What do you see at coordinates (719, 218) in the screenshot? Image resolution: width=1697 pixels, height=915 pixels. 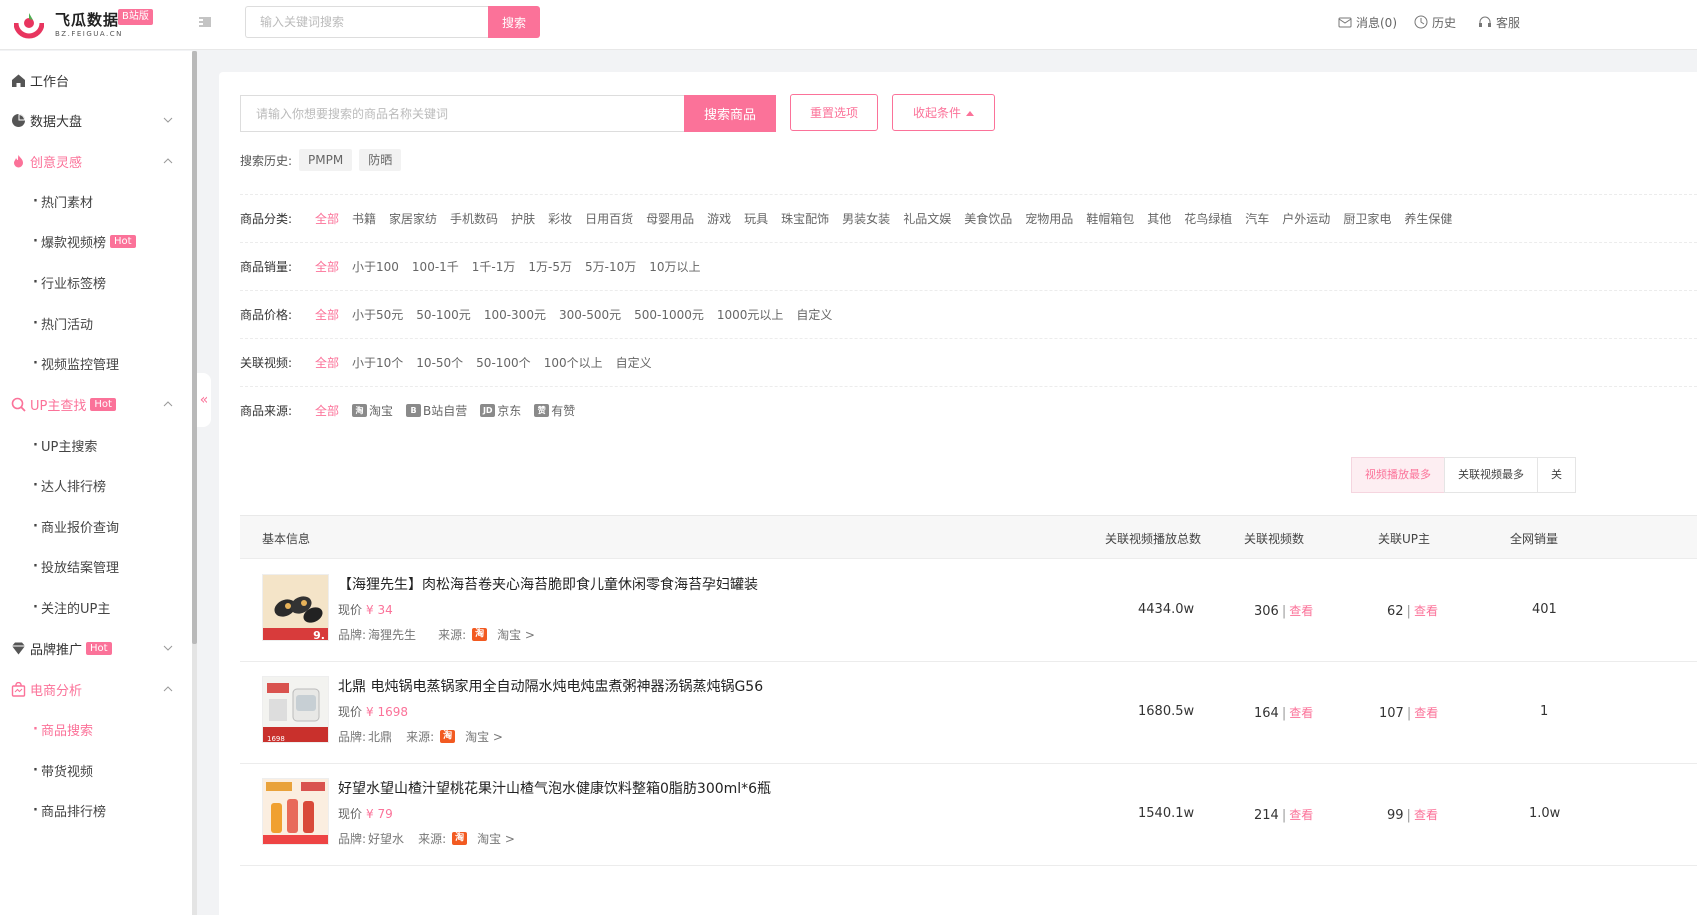 I see `filter-option: 游戏` at bounding box center [719, 218].